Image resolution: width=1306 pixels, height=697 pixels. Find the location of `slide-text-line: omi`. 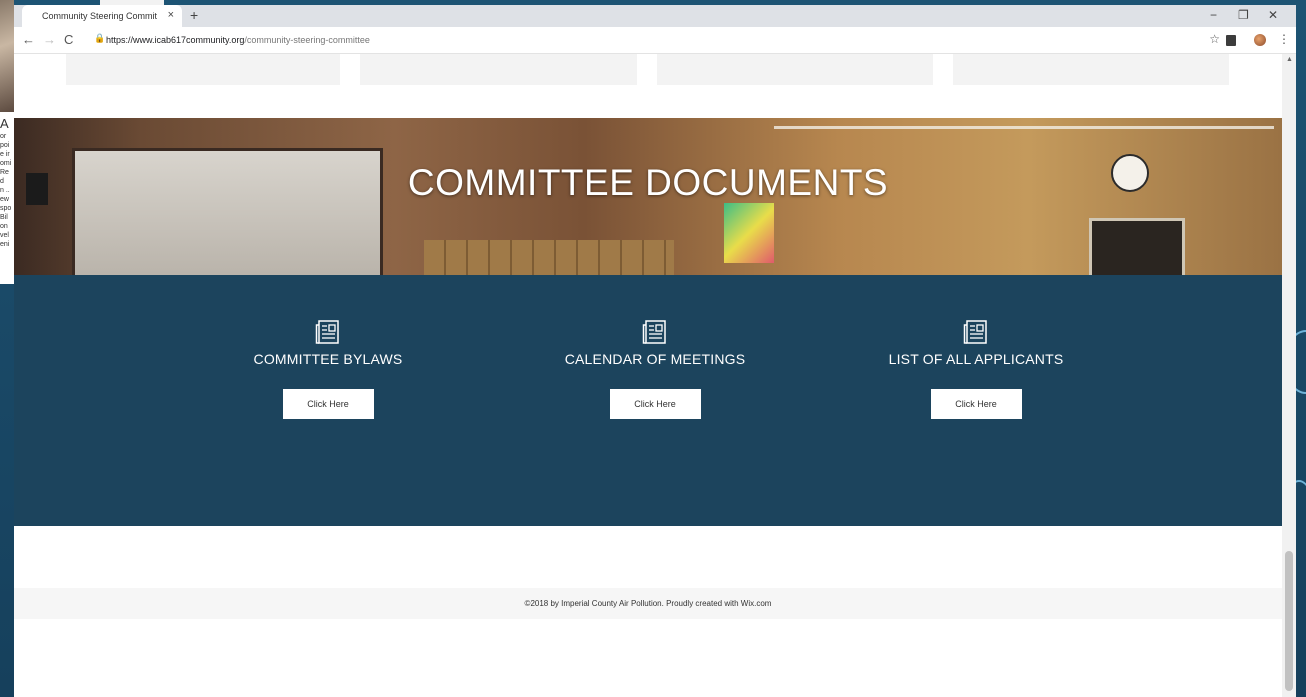

slide-text-line: omi is located at coordinates (6, 163).